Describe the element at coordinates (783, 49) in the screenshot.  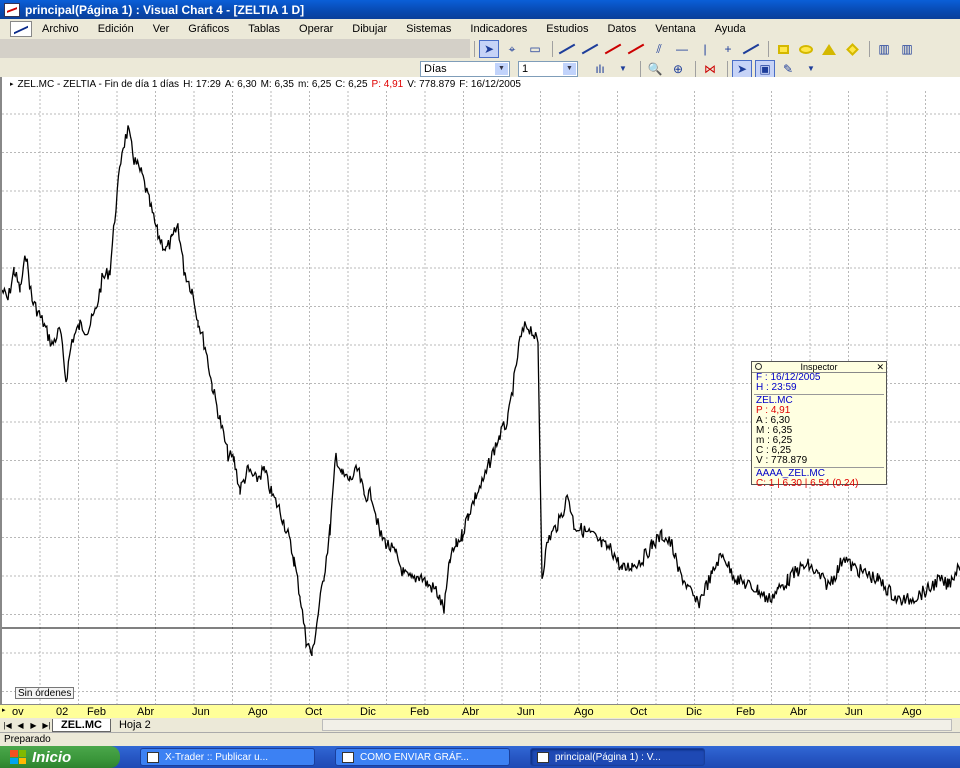
I see `rectangle-tool-button` at that location.